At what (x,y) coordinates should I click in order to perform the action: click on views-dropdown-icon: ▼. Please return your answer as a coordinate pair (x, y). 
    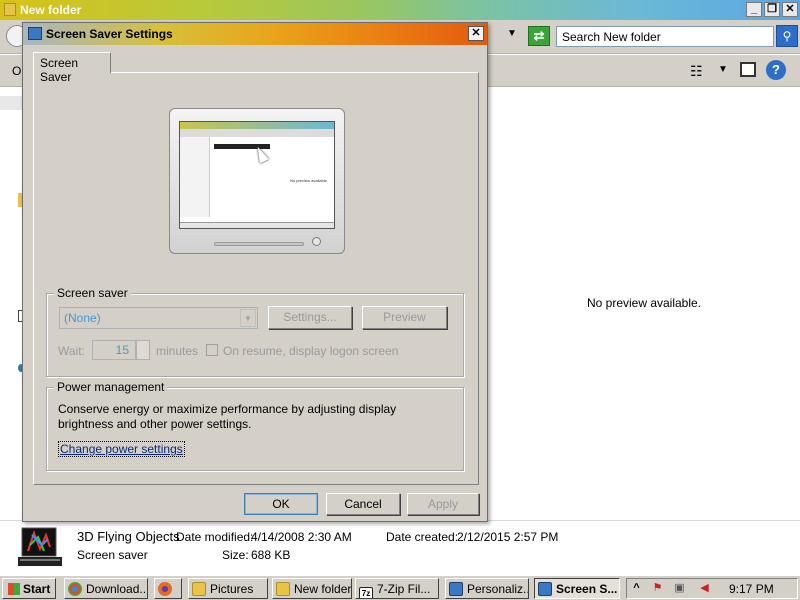
    Looking at the image, I should click on (723, 69).